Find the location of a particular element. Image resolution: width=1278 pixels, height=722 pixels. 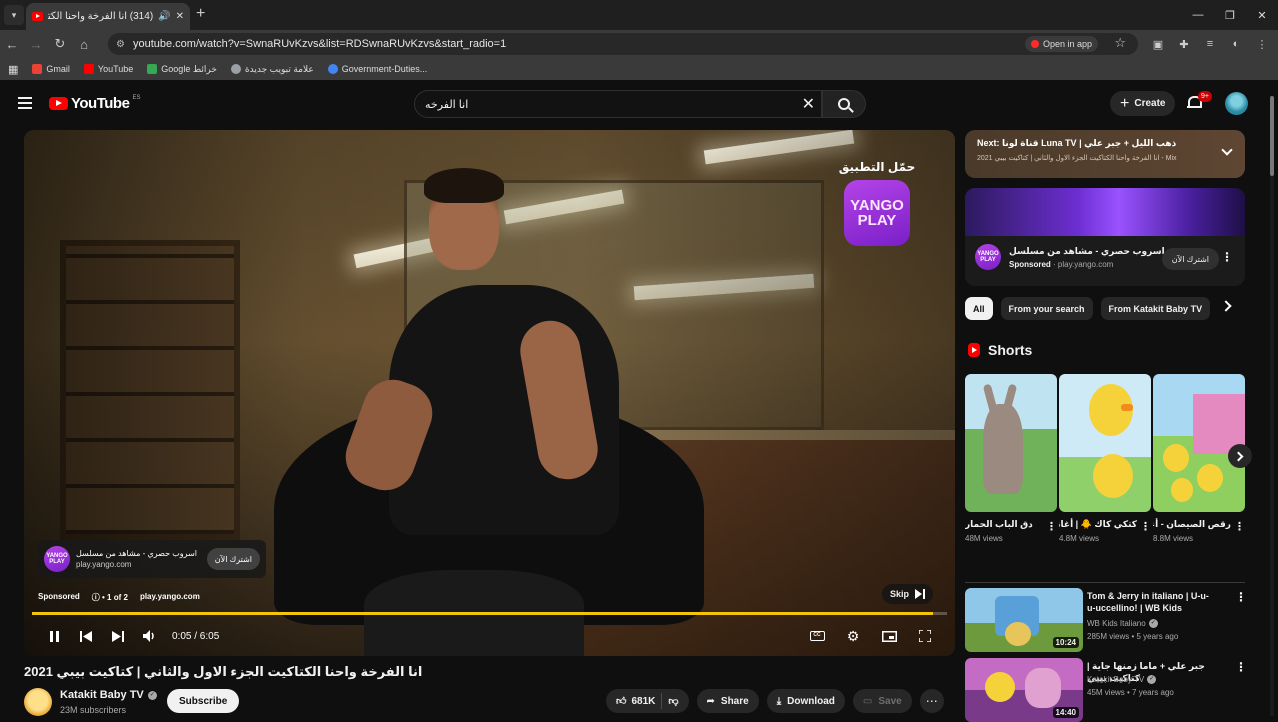

miniplayer-button is located at coordinates (889, 636).